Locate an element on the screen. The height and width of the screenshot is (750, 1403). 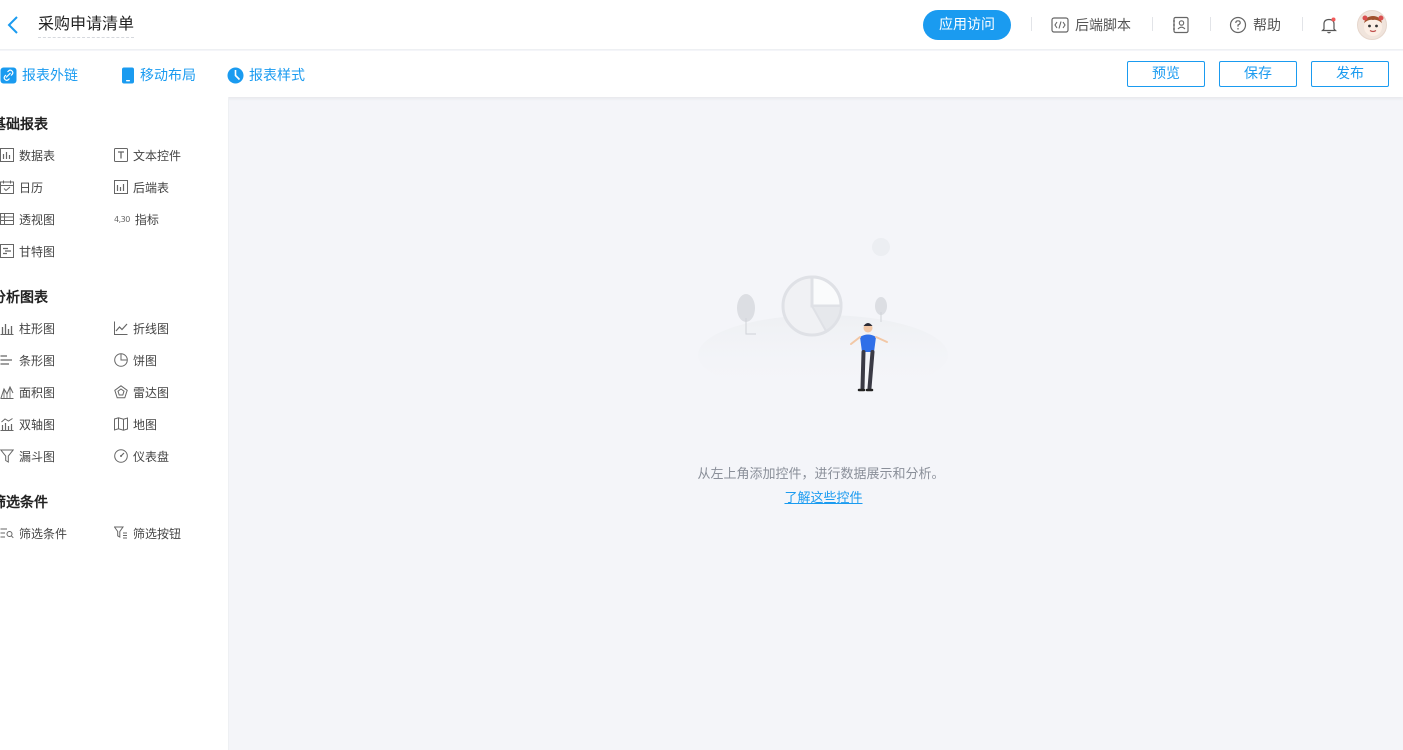
bar-chart-icon is located at coordinates (6, 360).